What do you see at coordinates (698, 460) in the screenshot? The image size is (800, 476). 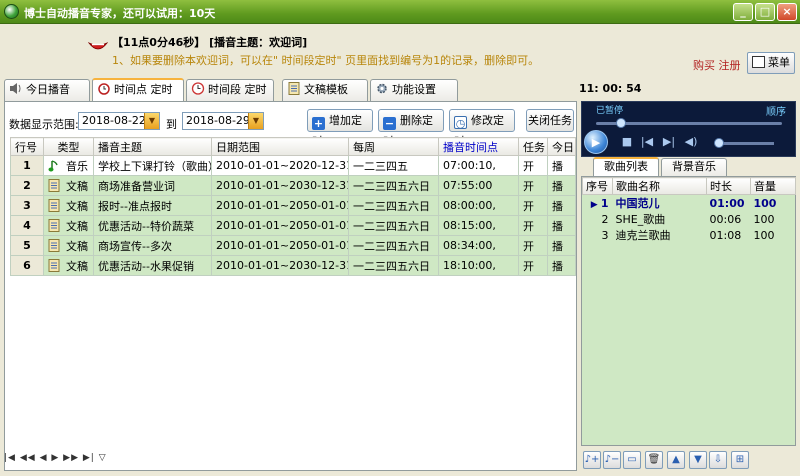 I see `move-down-icon: ▼` at bounding box center [698, 460].